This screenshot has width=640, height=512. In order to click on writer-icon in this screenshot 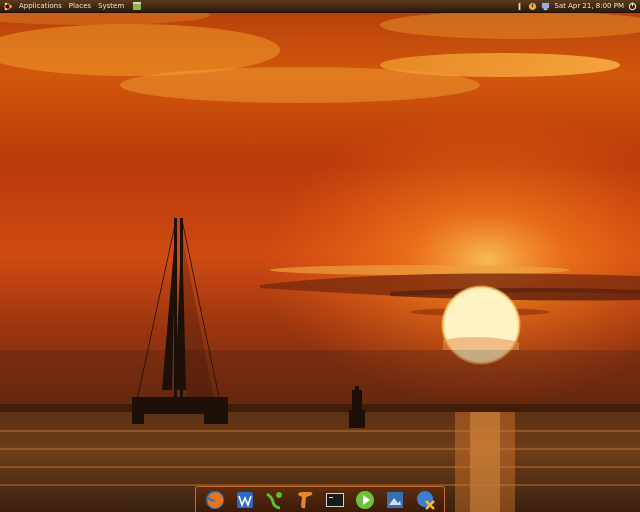, I will do `click(245, 499)`.